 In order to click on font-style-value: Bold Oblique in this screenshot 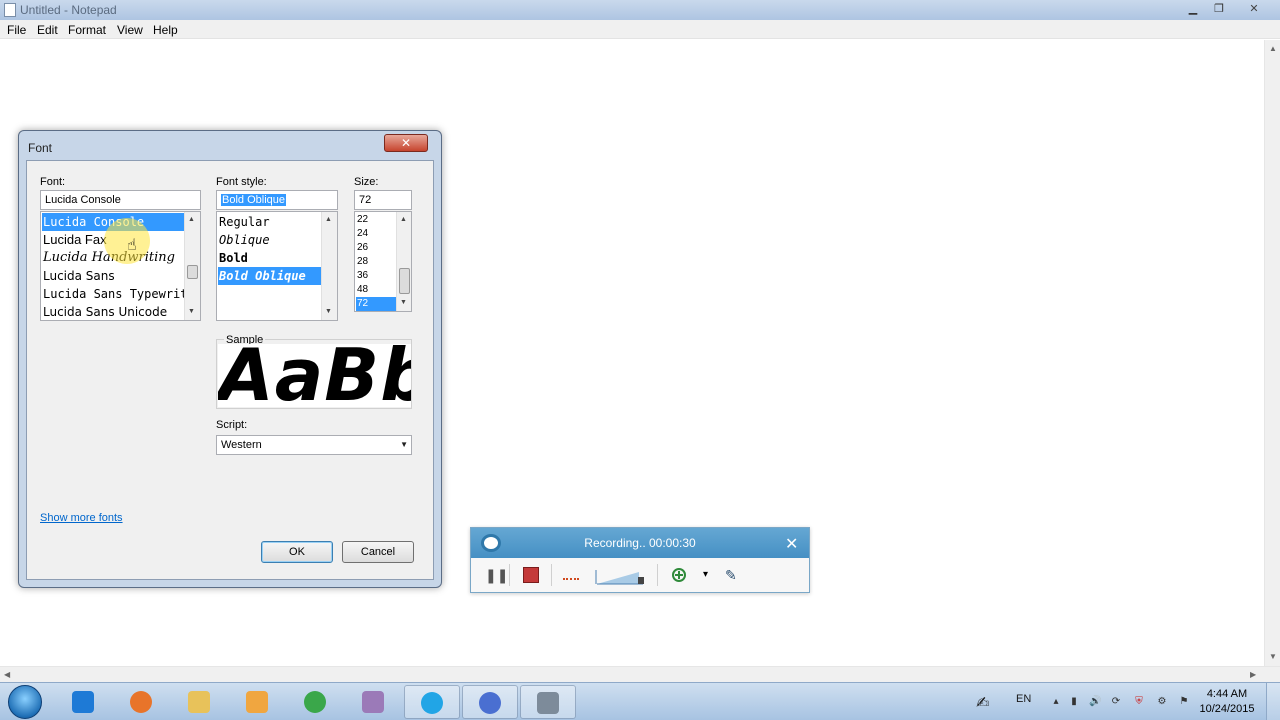, I will do `click(253, 200)`.